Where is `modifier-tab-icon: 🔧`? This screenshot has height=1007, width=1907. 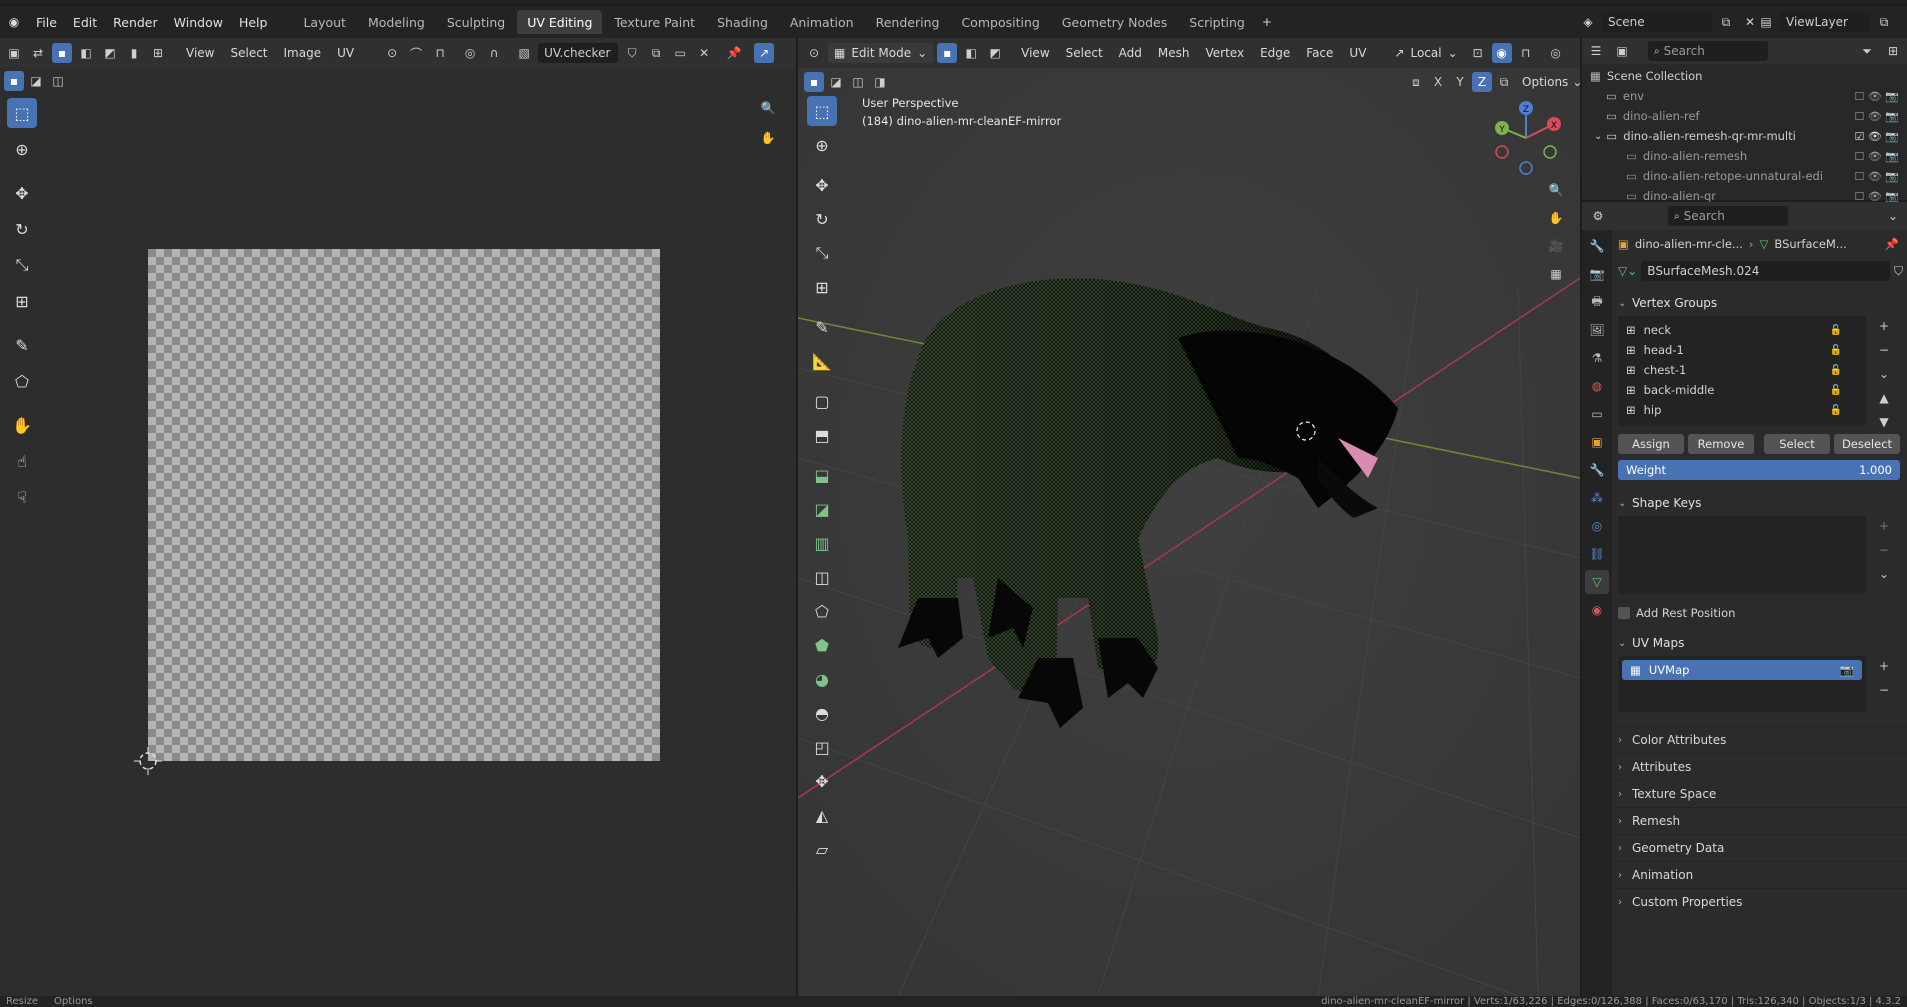
modifier-tab-icon: 🔧 is located at coordinates (1597, 470).